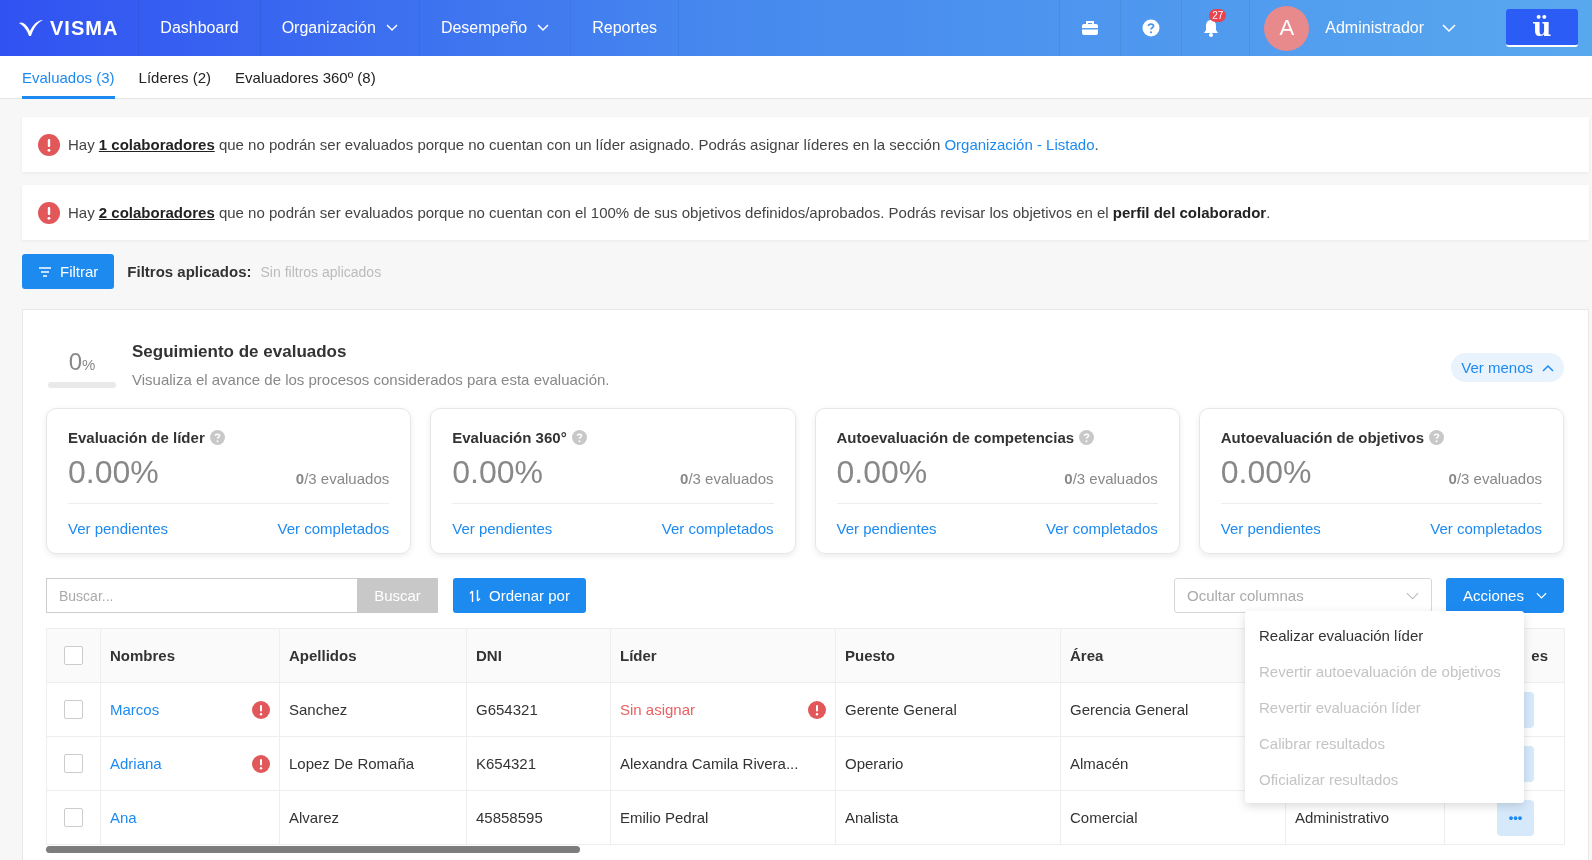 Image resolution: width=1592 pixels, height=860 pixels. Describe the element at coordinates (1374, 28) in the screenshot. I see `user-name: Administrador` at that location.